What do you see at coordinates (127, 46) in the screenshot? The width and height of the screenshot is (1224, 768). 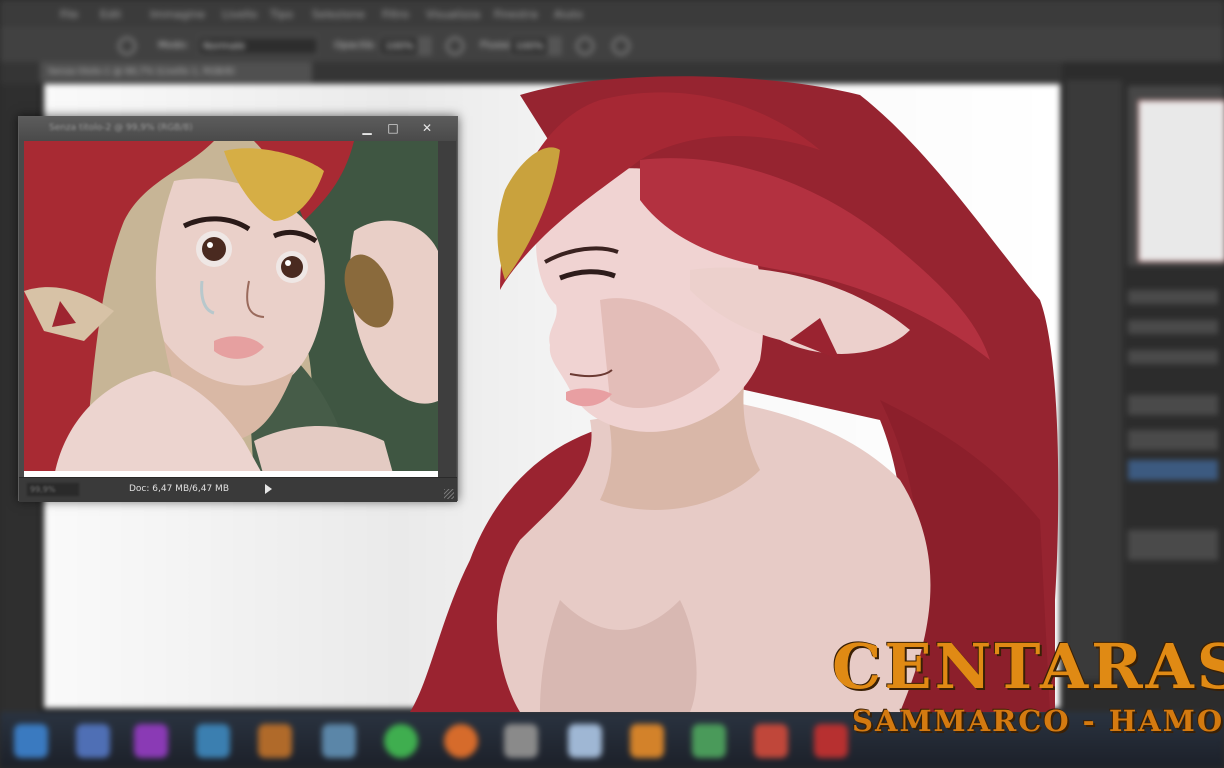 I see `brush-preset-icon` at bounding box center [127, 46].